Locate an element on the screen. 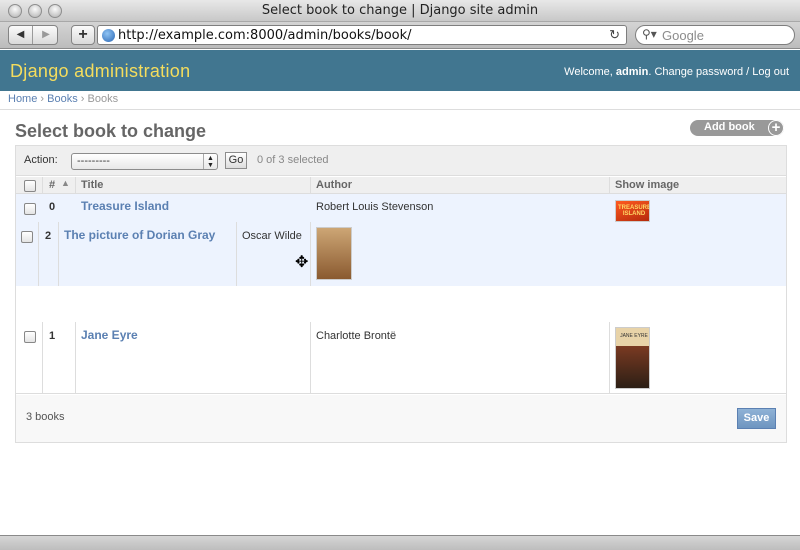 Image resolution: width=800 pixels, height=550 pixels. book-author: Charlotte Brontë is located at coordinates (356, 336).